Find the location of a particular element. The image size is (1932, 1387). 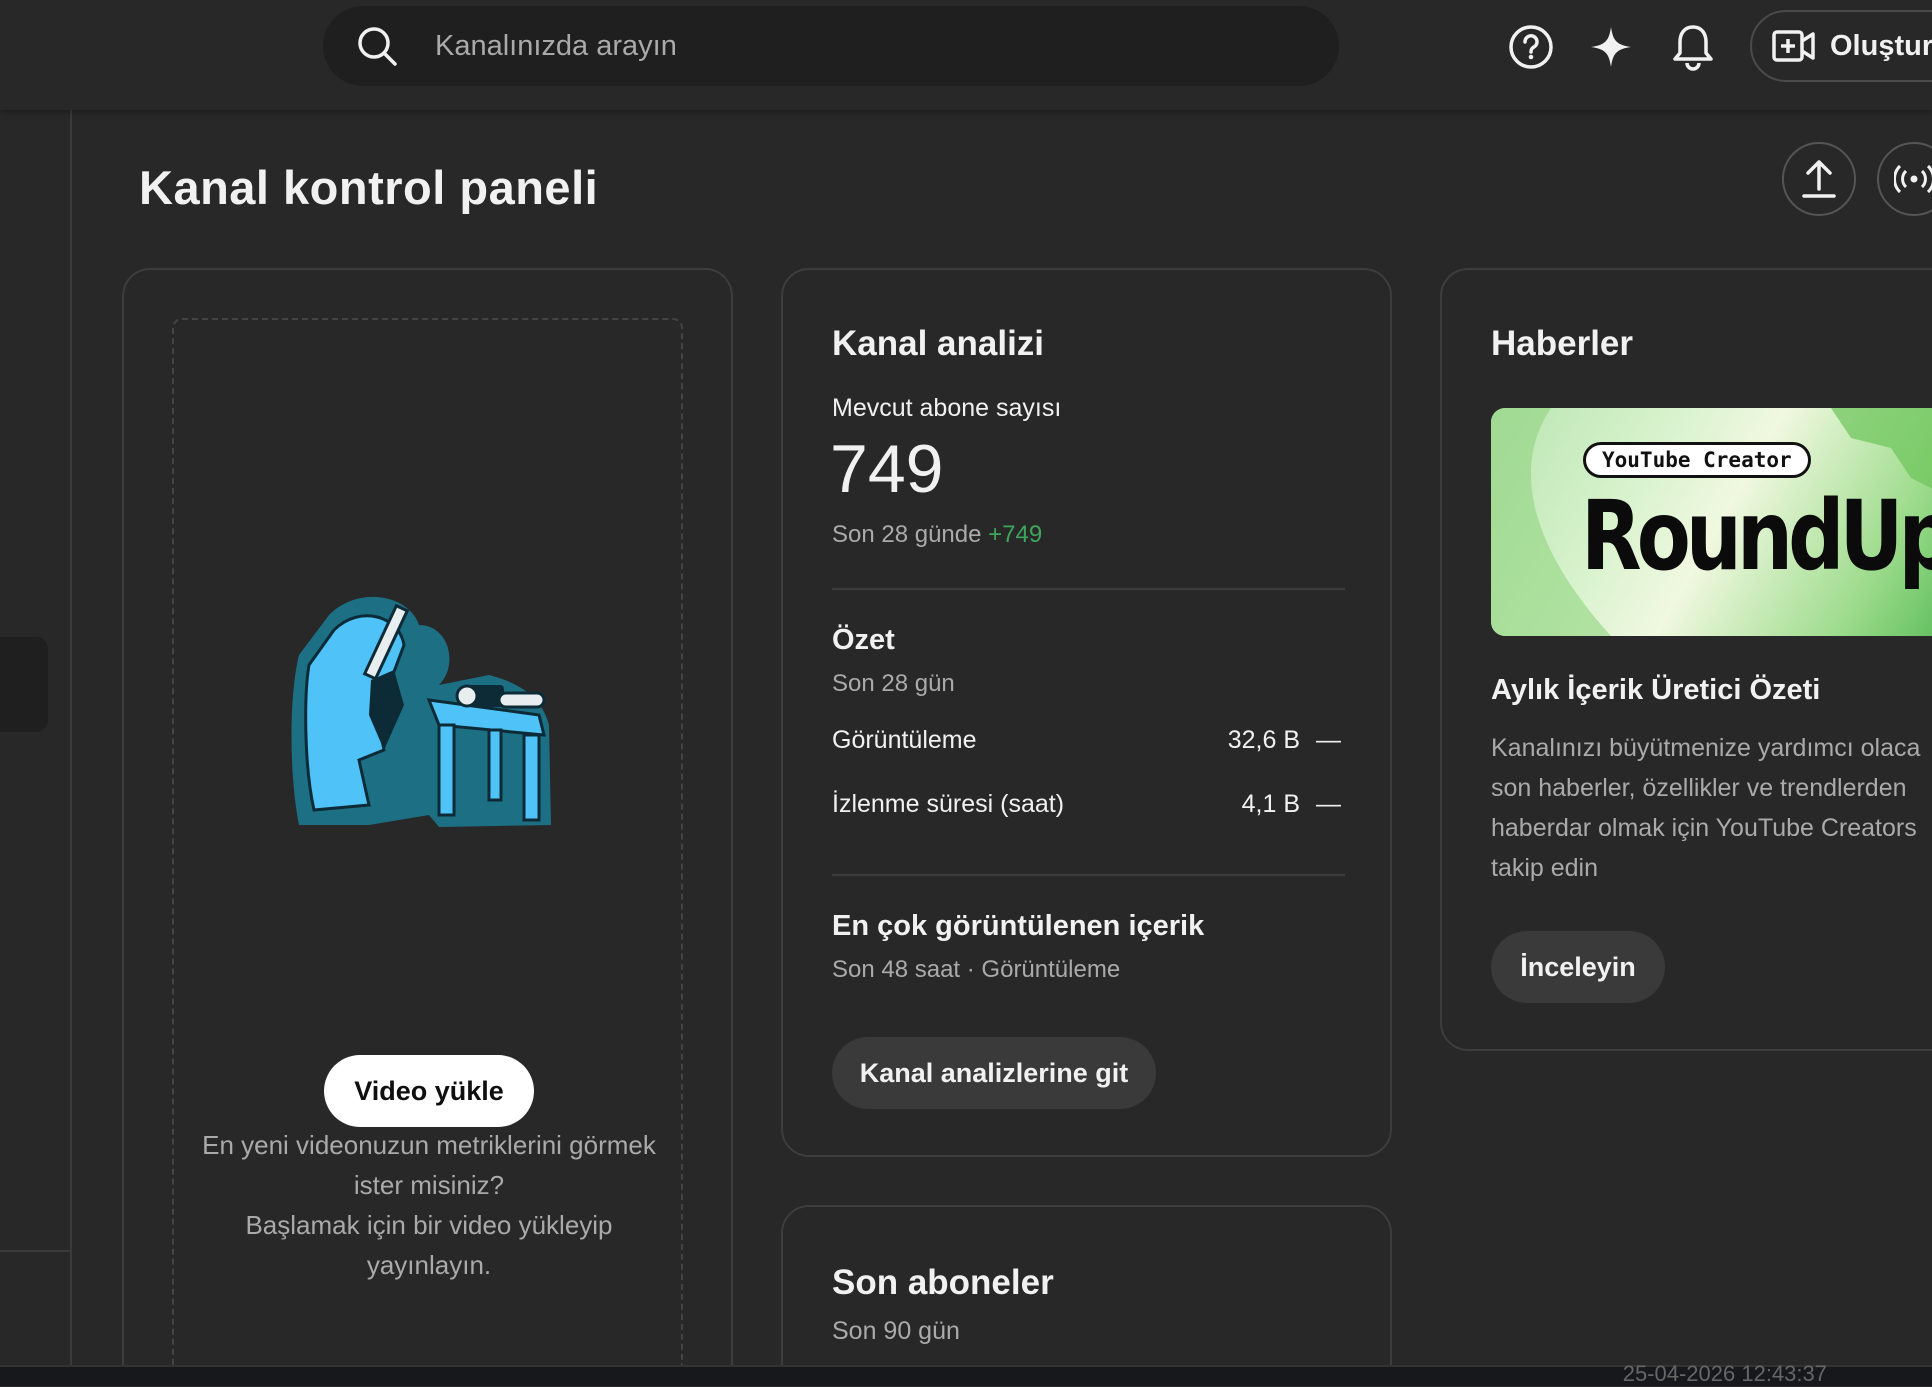

create-button: Oluştur is located at coordinates (1841, 46).